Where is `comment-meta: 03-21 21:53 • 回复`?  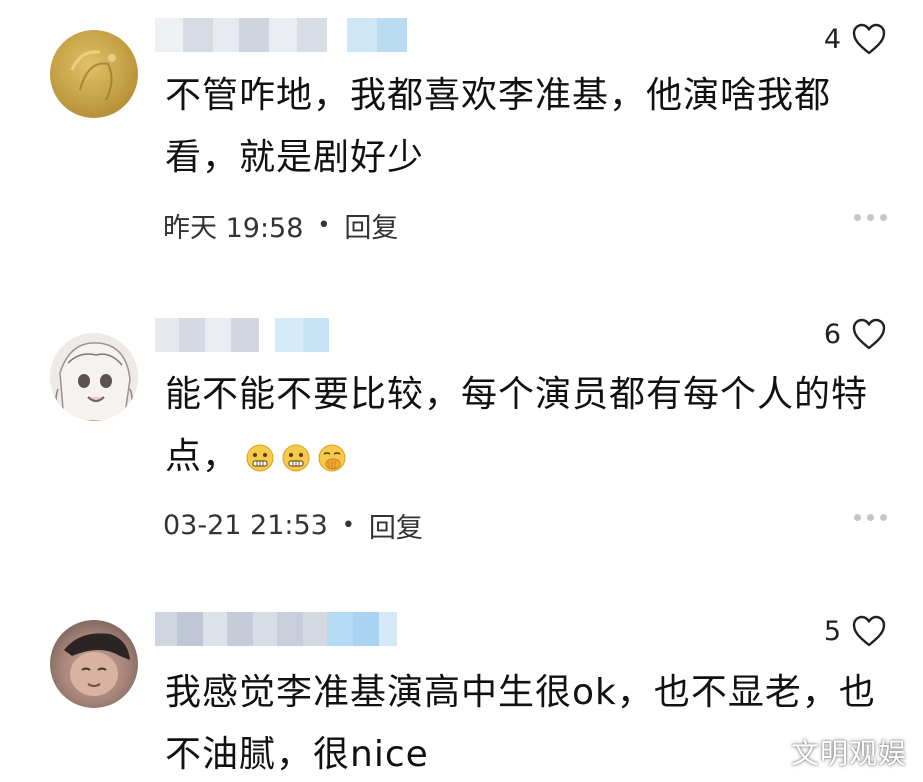
comment-meta: 03-21 21:53 • 回复 is located at coordinates (293, 525).